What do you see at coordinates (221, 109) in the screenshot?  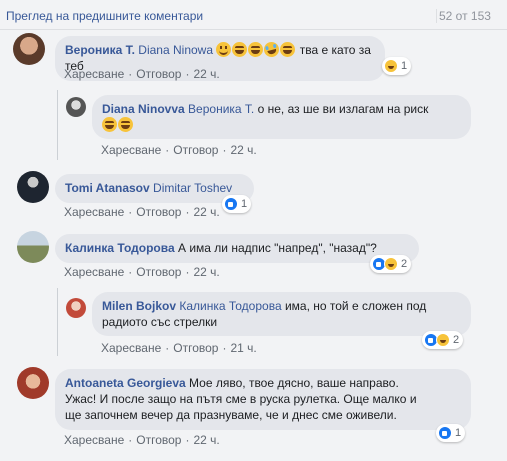 I see `comment-mention: Вероника Т.` at bounding box center [221, 109].